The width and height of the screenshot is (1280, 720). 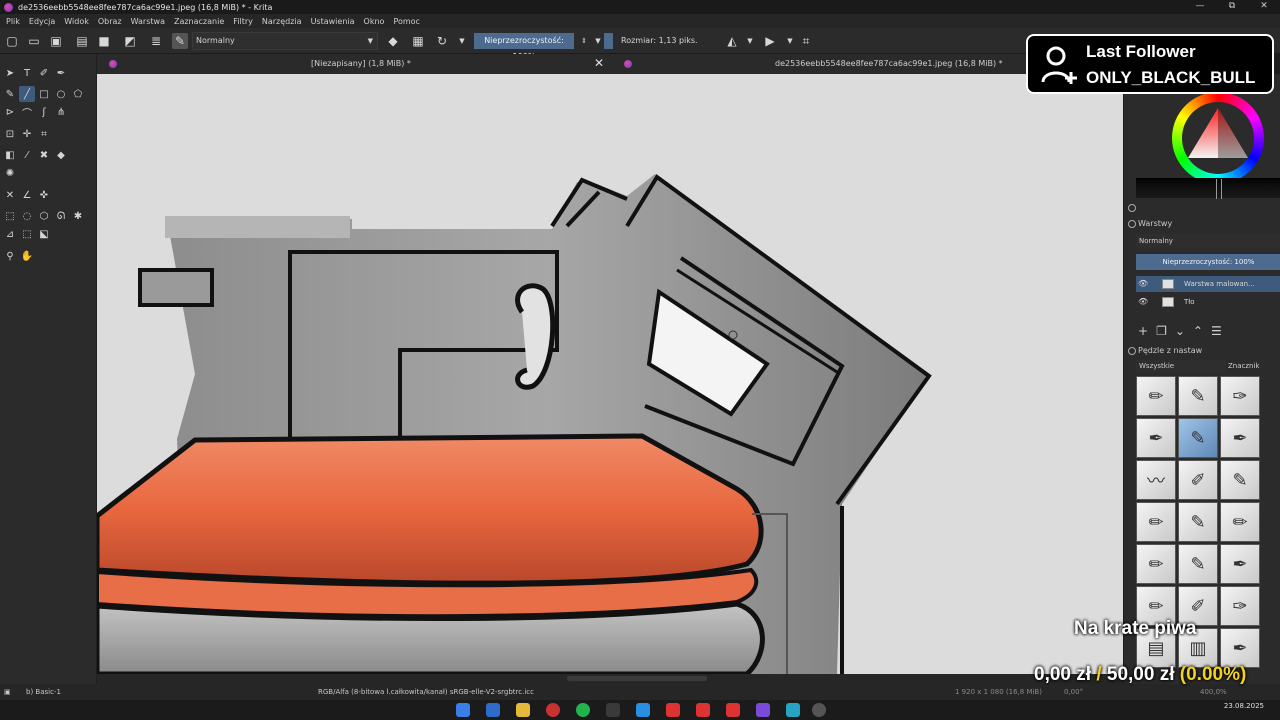 What do you see at coordinates (10, 256) in the screenshot?
I see `zoom-tool-icon: ⚲` at bounding box center [10, 256].